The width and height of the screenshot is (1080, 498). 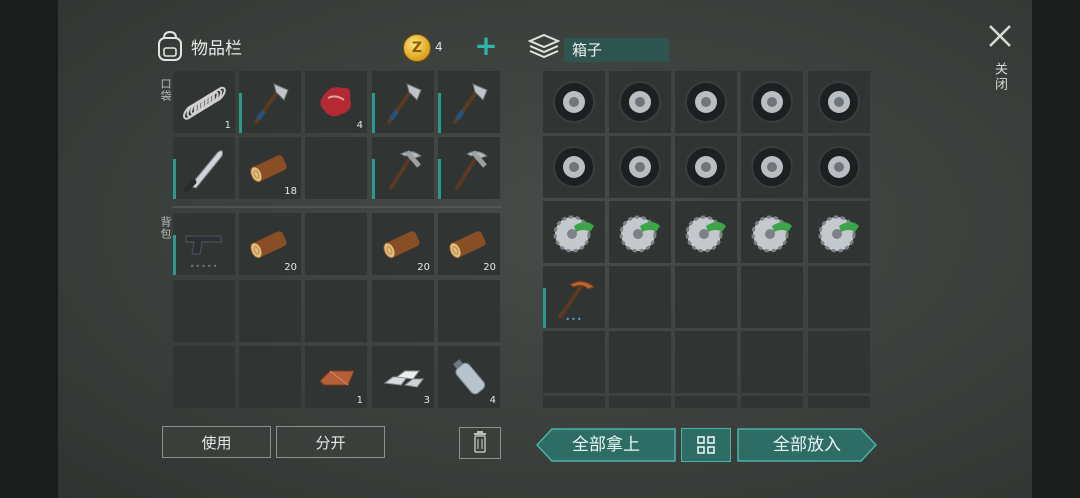 What do you see at coordinates (486, 46) in the screenshot?
I see `add-coins-button: +` at bounding box center [486, 46].